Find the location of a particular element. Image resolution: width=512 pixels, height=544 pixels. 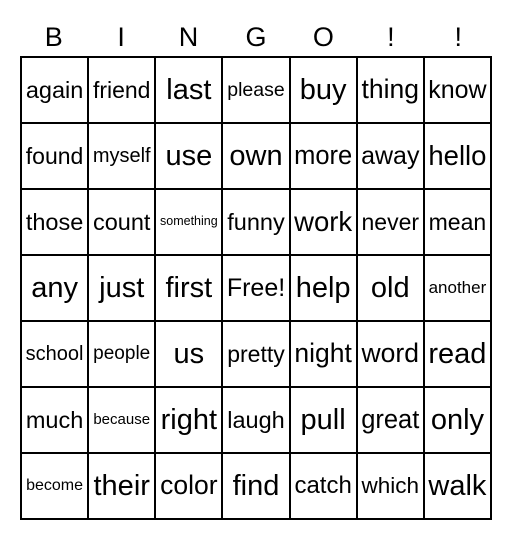

bingo-row: school people us pretty night word read is located at coordinates (257, 355).